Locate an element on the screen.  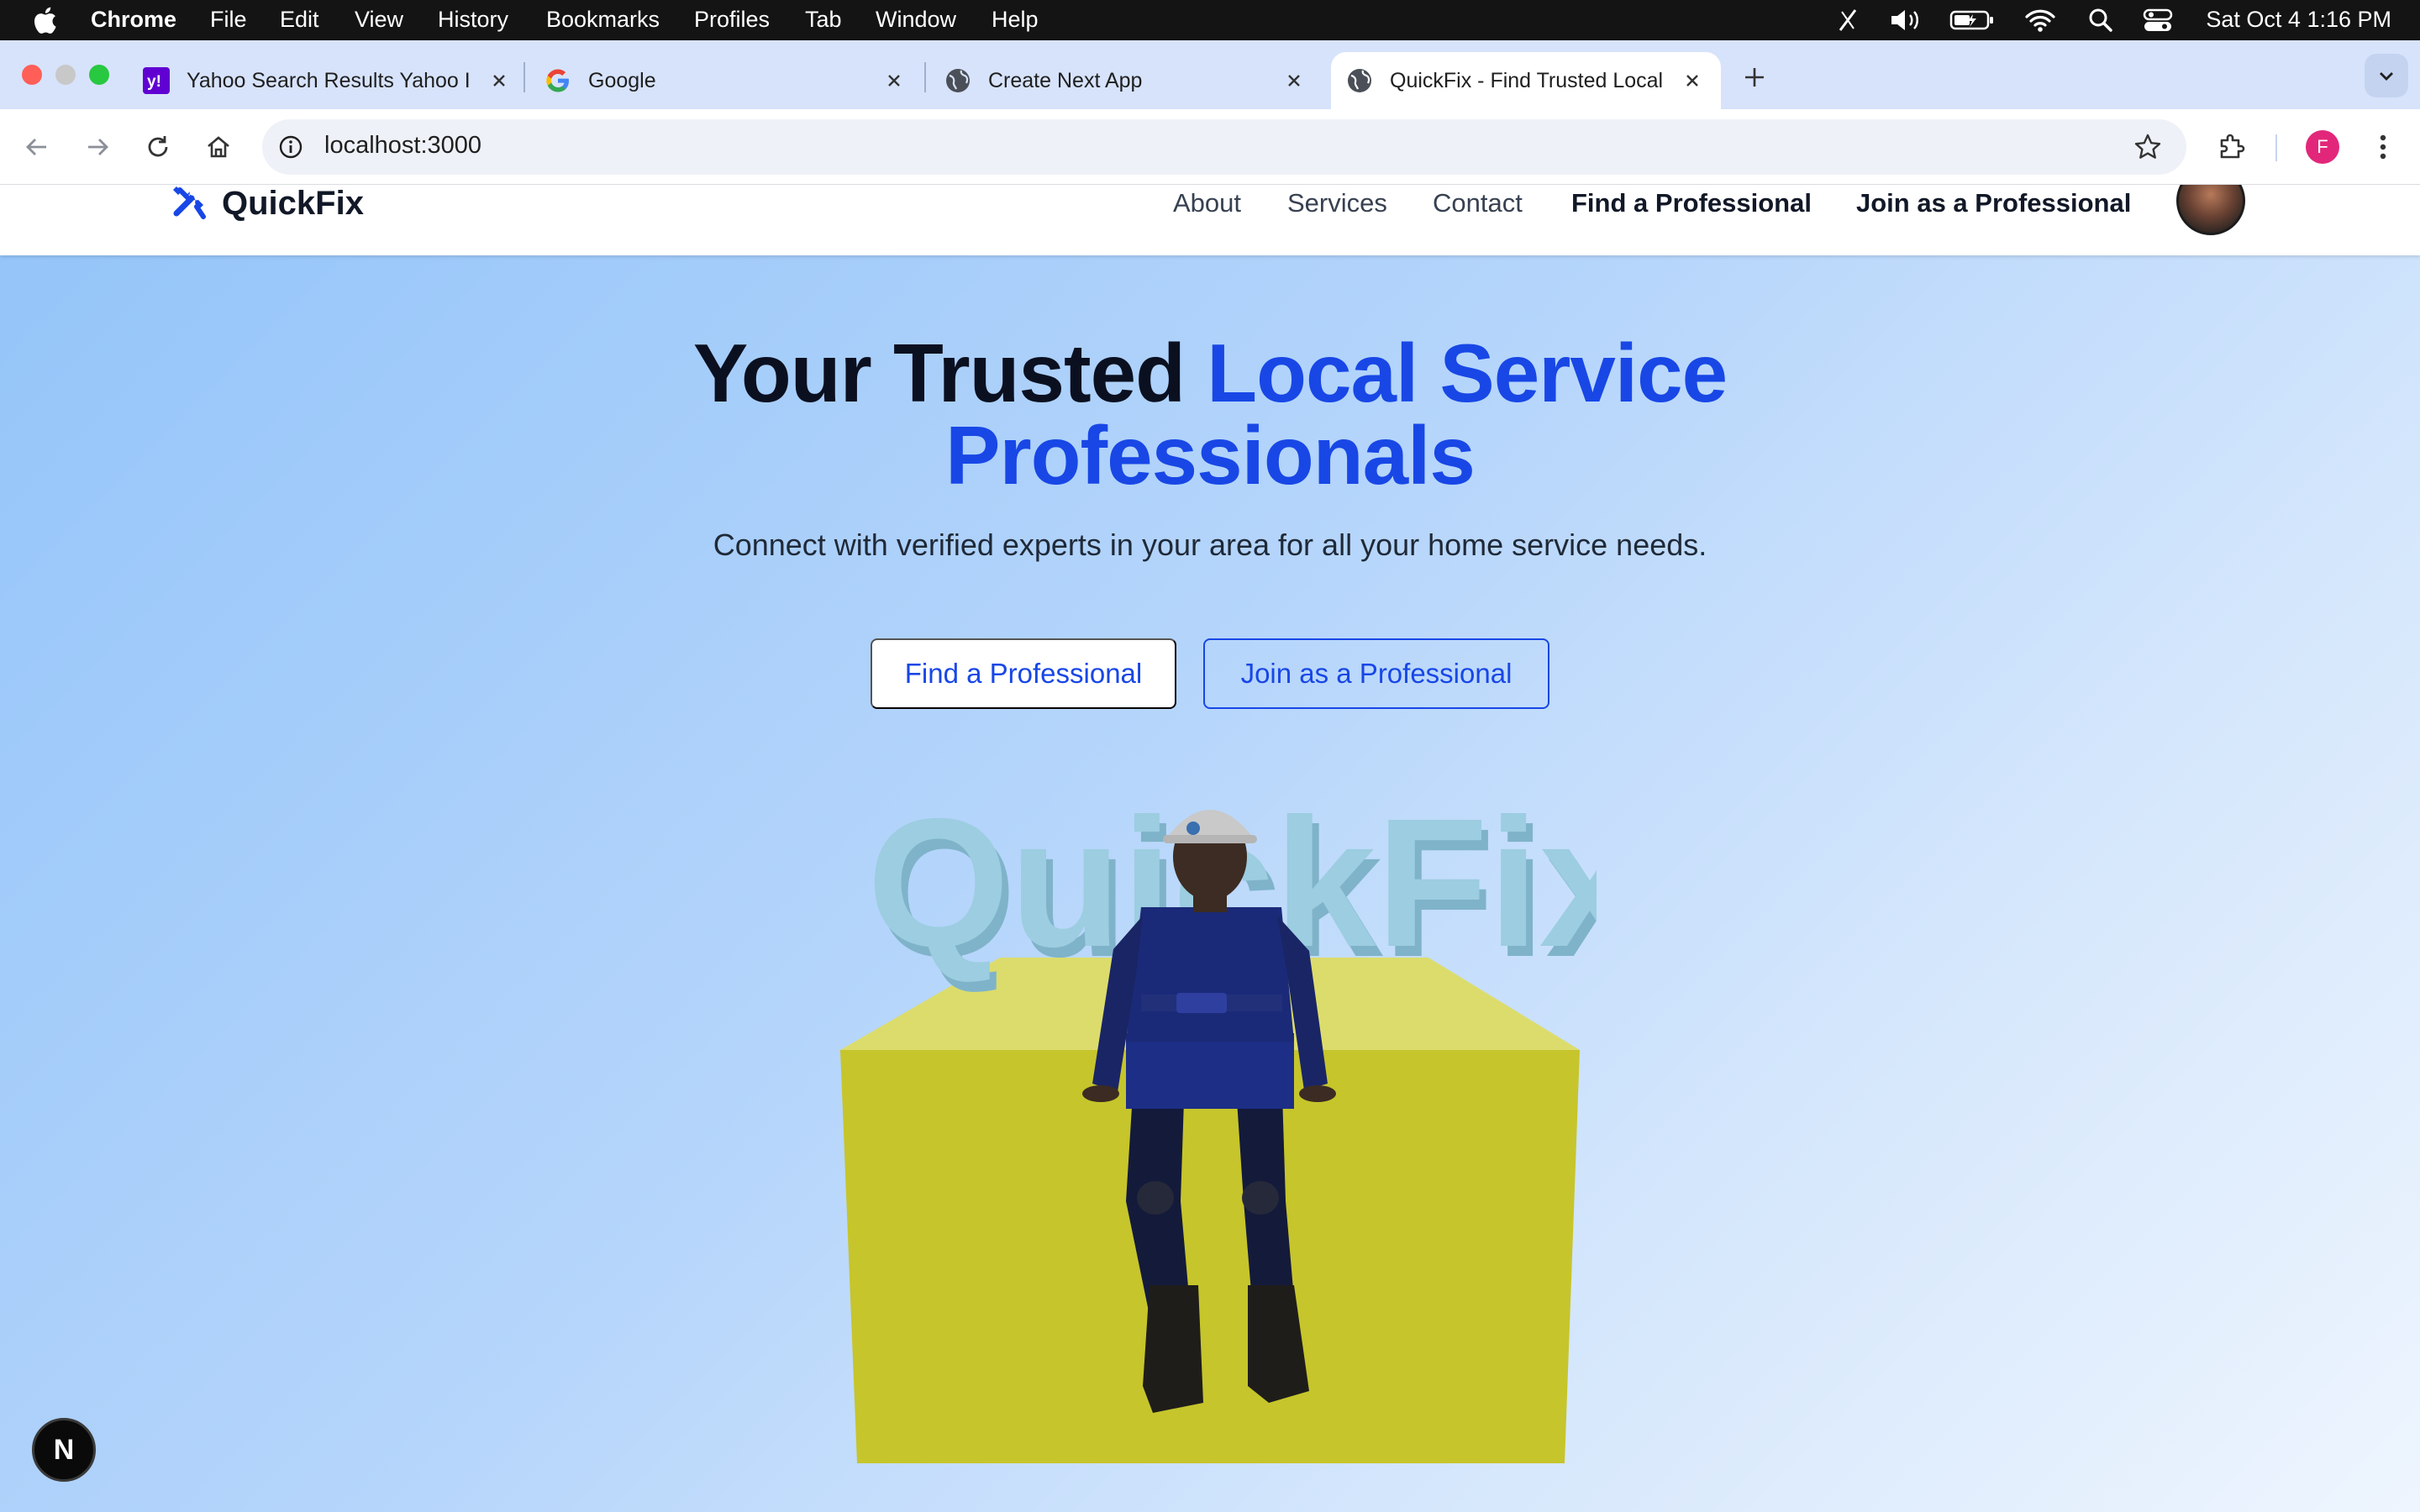
platform-front is located at coordinates (1210, 1256).